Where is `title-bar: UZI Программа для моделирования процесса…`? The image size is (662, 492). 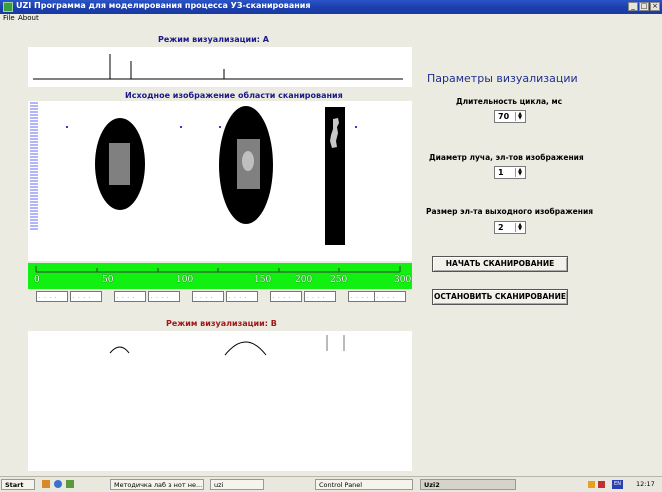 title-bar: UZI Программа для моделирования процесса… is located at coordinates (331, 7).